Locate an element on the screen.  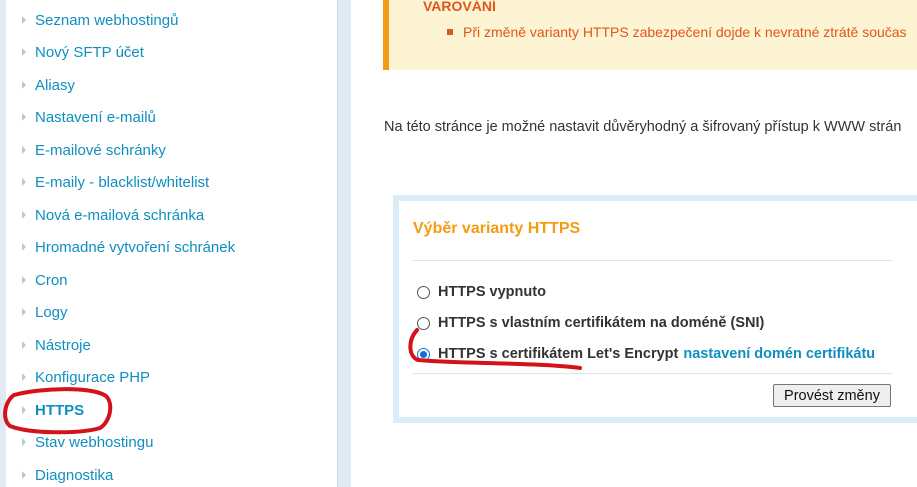
sidebar-item-label: Nový SFTP účet is located at coordinates (89, 52).